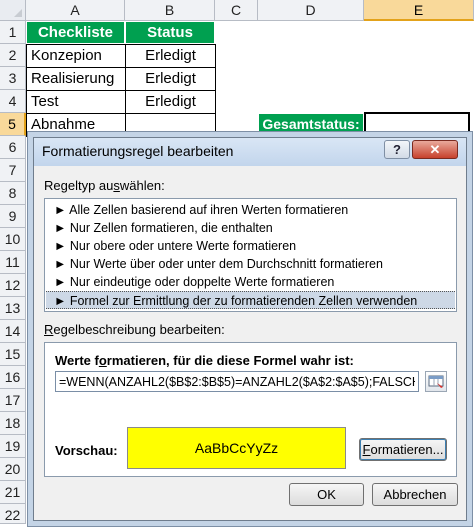 The image size is (474, 527). What do you see at coordinates (236, 10) in the screenshot?
I see `column-header-c: C` at bounding box center [236, 10].